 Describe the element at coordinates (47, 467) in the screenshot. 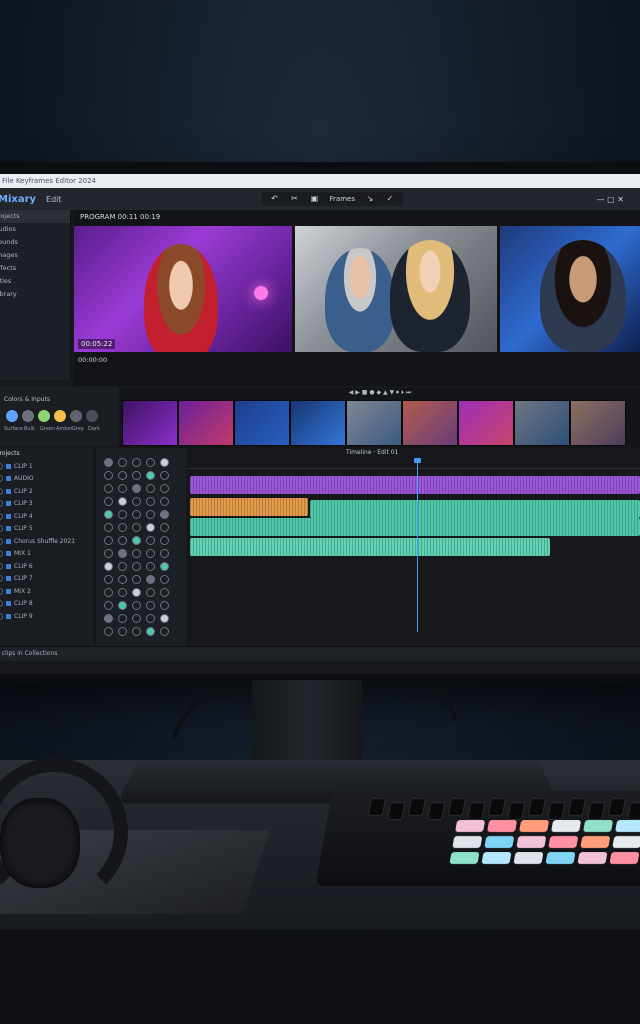

I see `project-row: CLIP 1` at that location.